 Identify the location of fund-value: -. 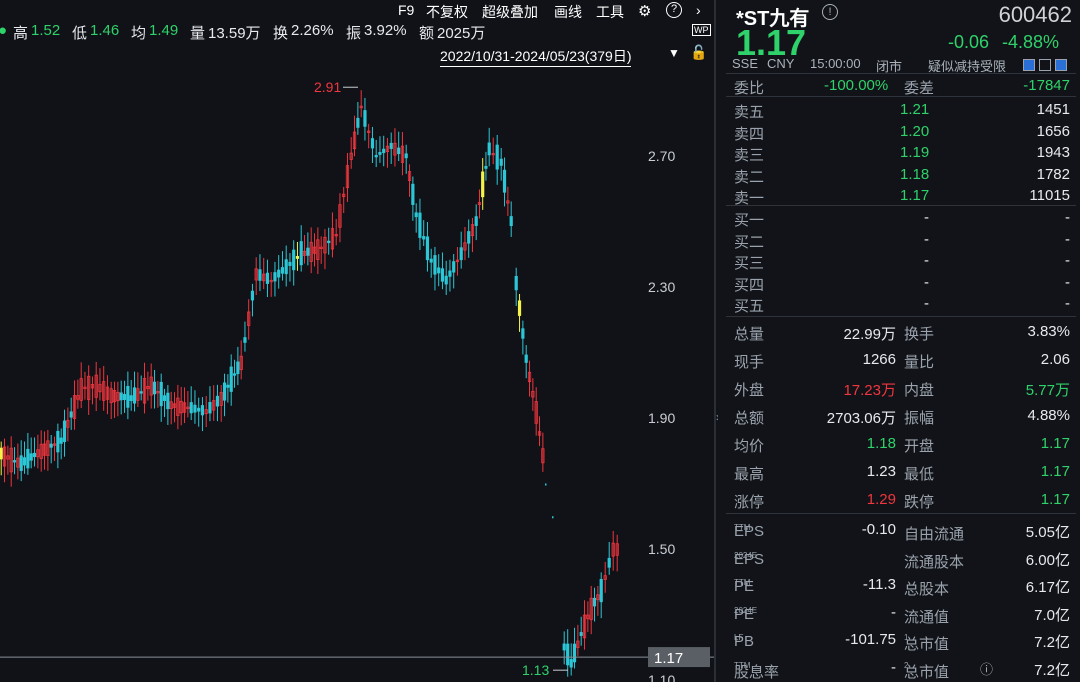
(893, 667).